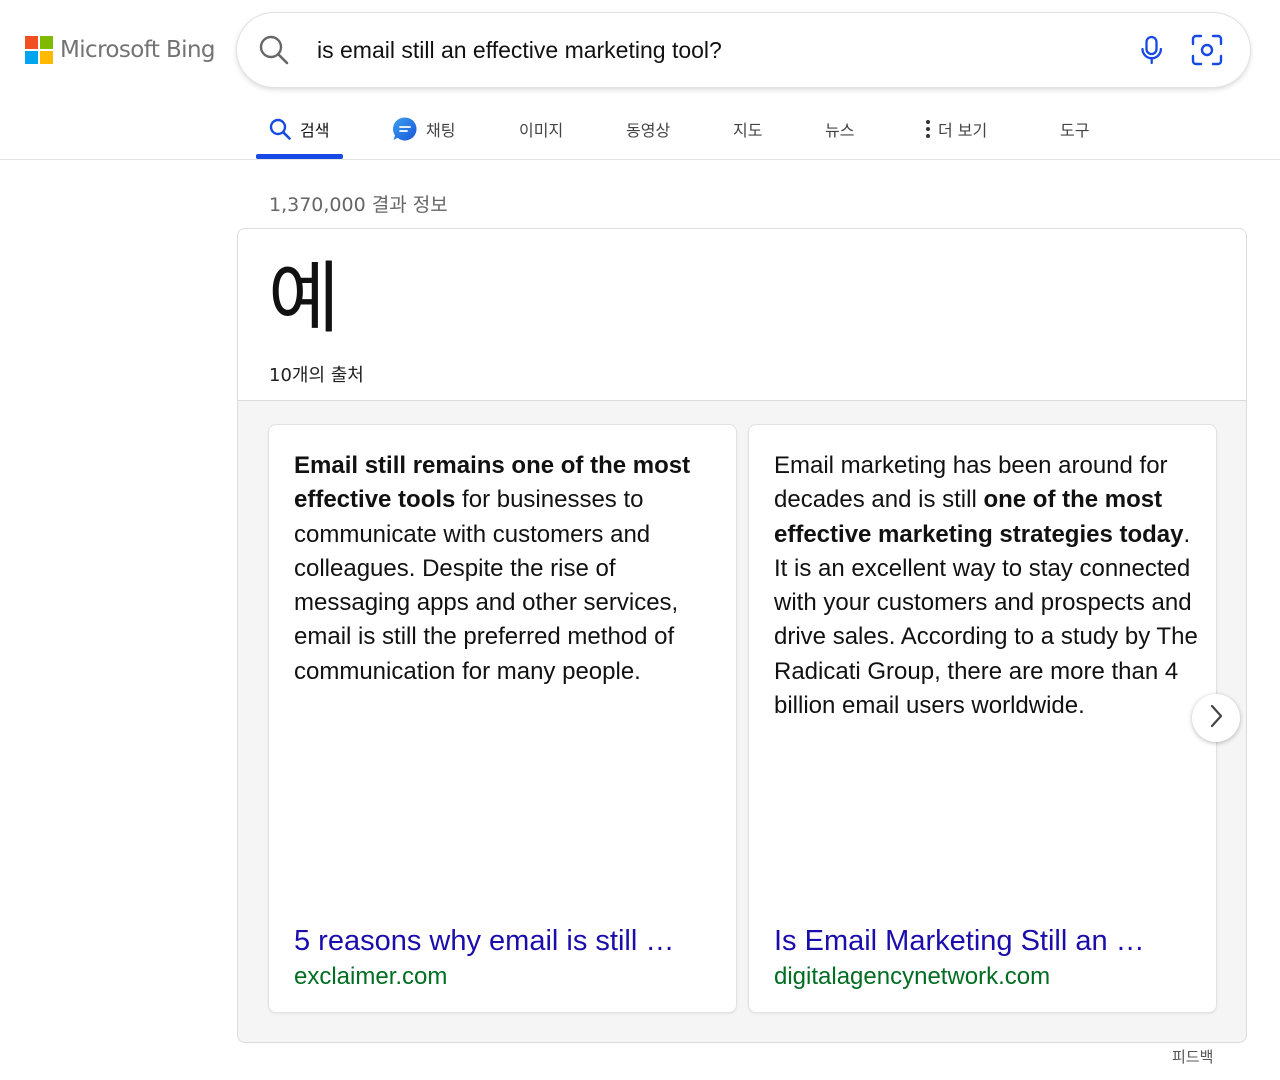 The width and height of the screenshot is (1280, 1080). Describe the element at coordinates (717, 50) in the screenshot. I see `search-input` at that location.